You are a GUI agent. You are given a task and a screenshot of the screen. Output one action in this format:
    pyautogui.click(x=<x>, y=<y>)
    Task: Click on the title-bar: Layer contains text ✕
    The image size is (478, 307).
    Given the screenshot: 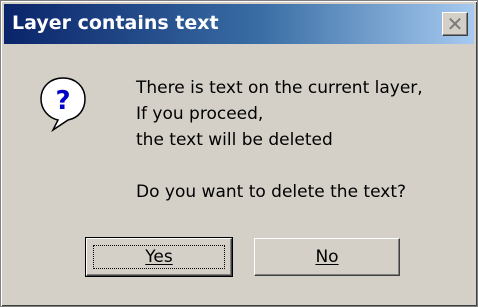 What is the action you would take?
    pyautogui.click(x=239, y=24)
    